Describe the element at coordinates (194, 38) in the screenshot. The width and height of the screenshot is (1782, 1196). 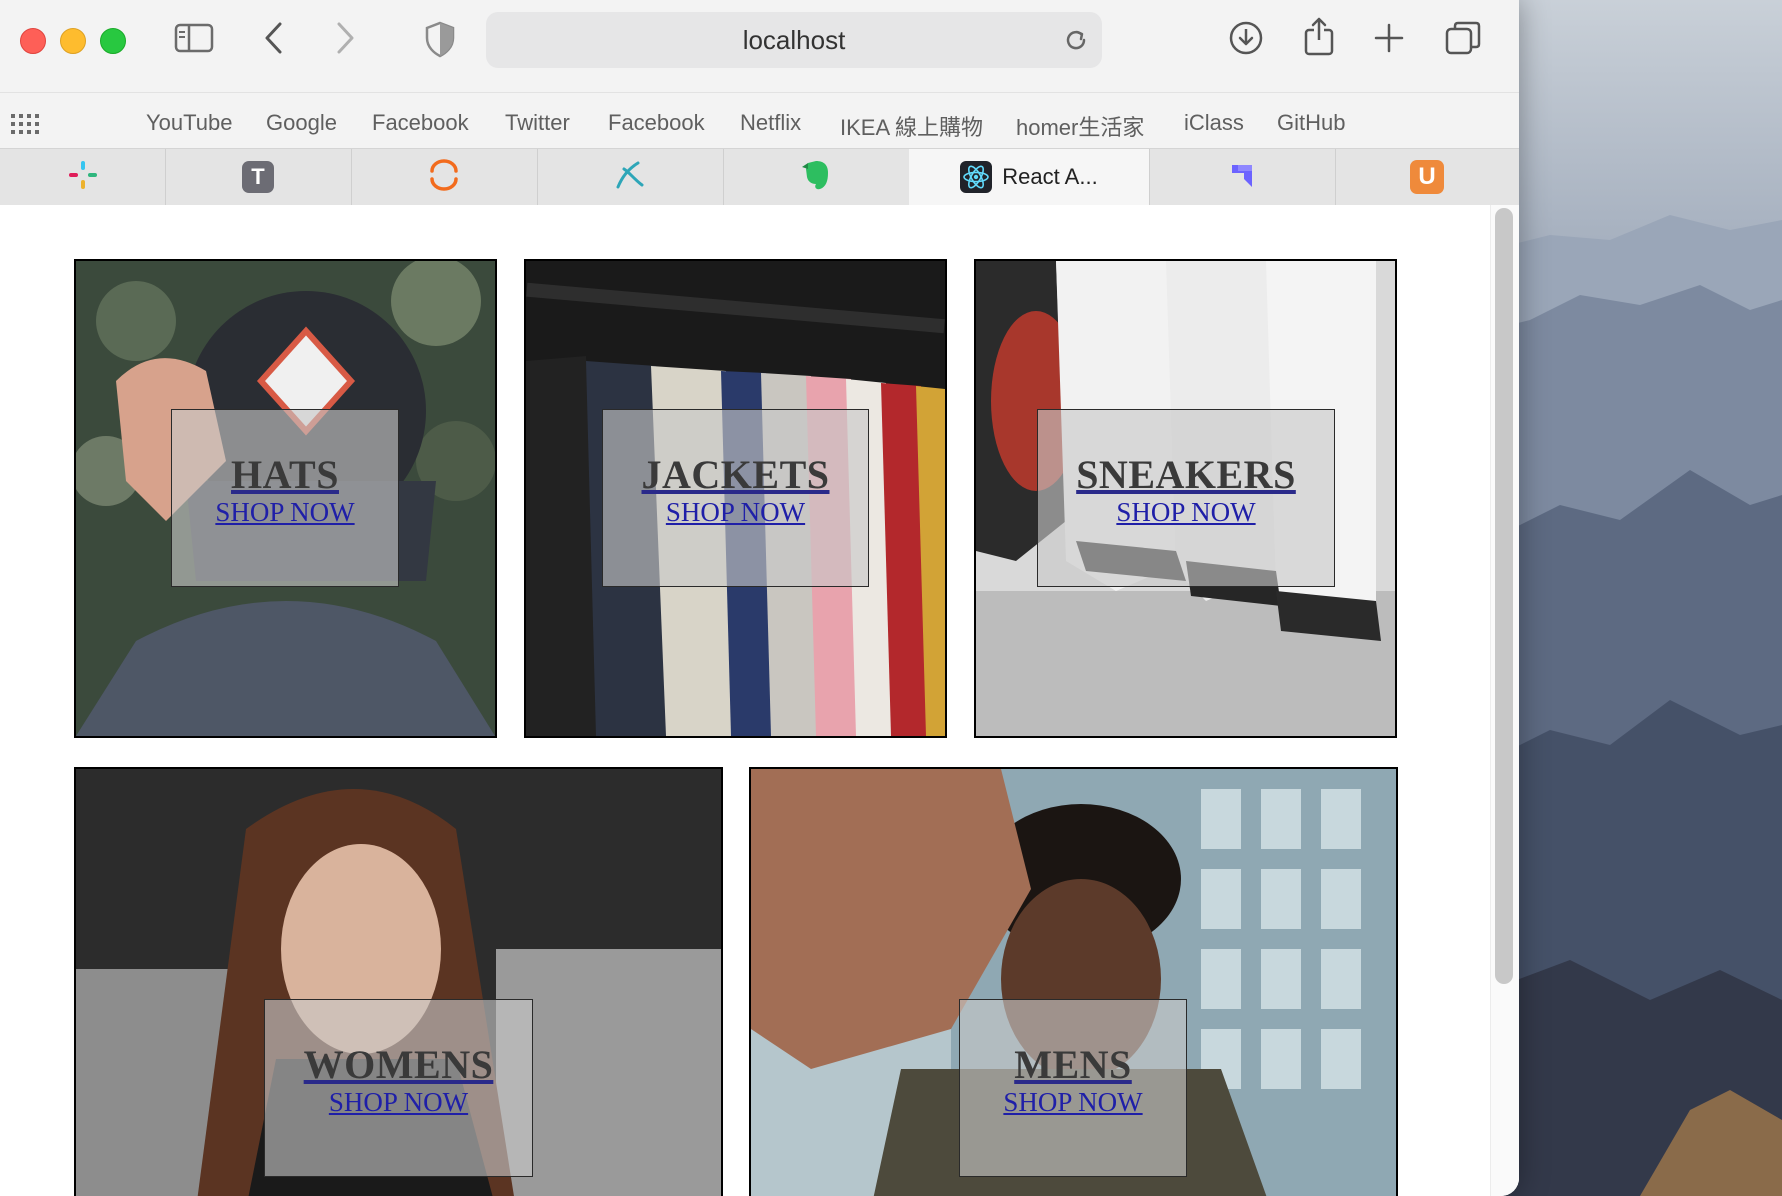
I see `sidebar-toggle-icon` at that location.